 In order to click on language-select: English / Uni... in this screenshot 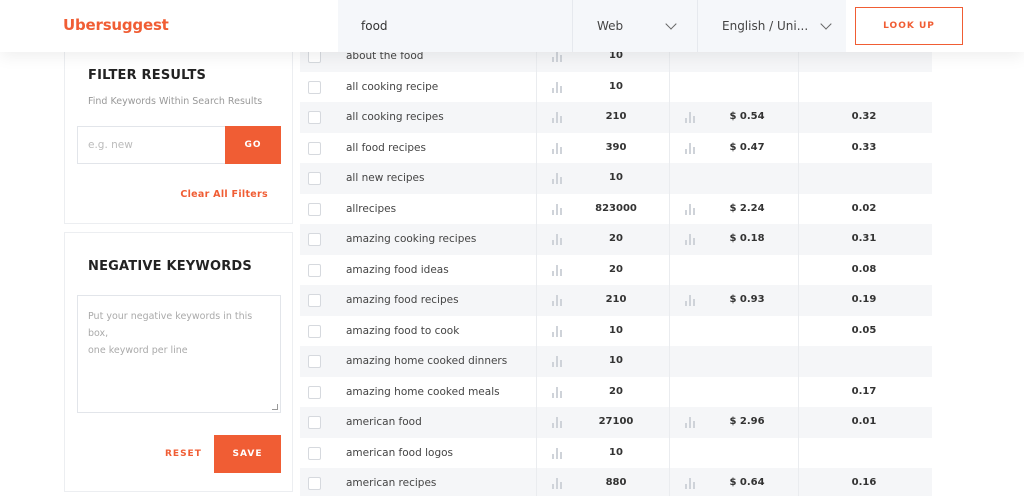, I will do `click(771, 26)`.